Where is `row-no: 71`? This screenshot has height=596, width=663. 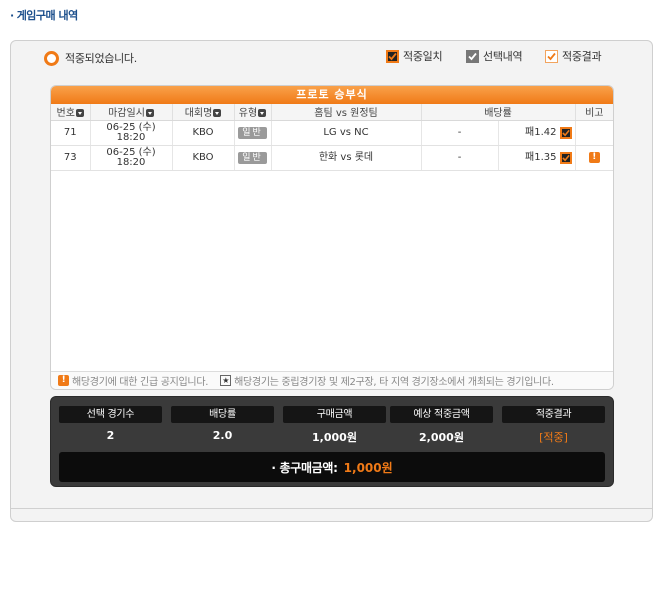 row-no: 71 is located at coordinates (71, 133).